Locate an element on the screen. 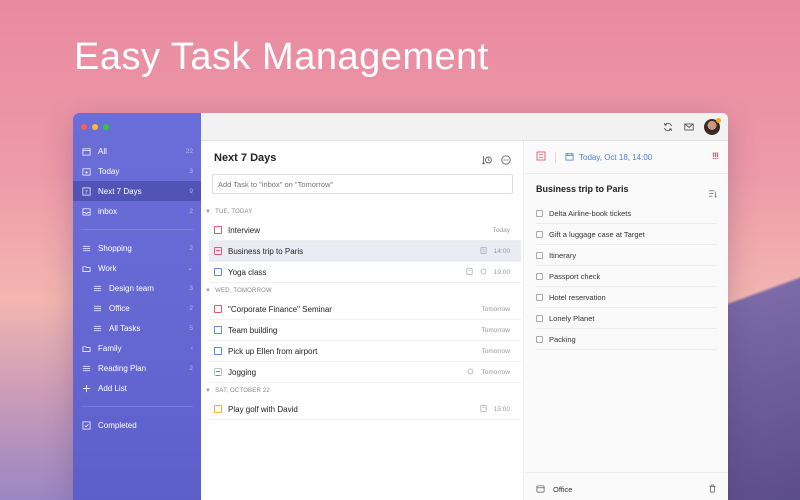 The height and width of the screenshot is (500, 800). task-list-name: Office is located at coordinates (630, 489).